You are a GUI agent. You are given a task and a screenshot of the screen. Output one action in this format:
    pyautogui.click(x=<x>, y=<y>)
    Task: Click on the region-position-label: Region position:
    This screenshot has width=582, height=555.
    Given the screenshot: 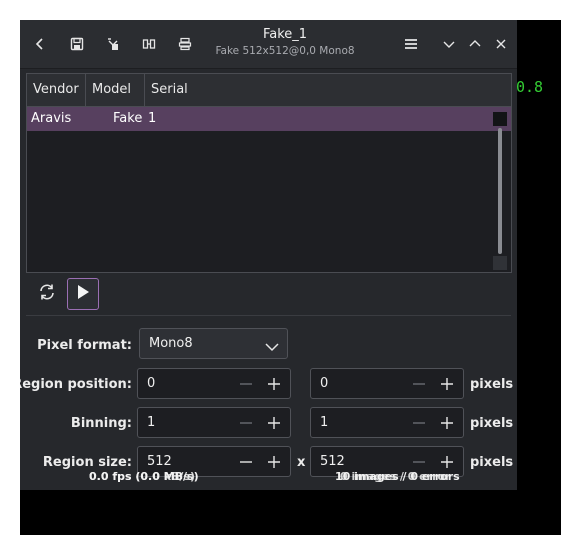 What is the action you would take?
    pyautogui.click(x=76, y=384)
    